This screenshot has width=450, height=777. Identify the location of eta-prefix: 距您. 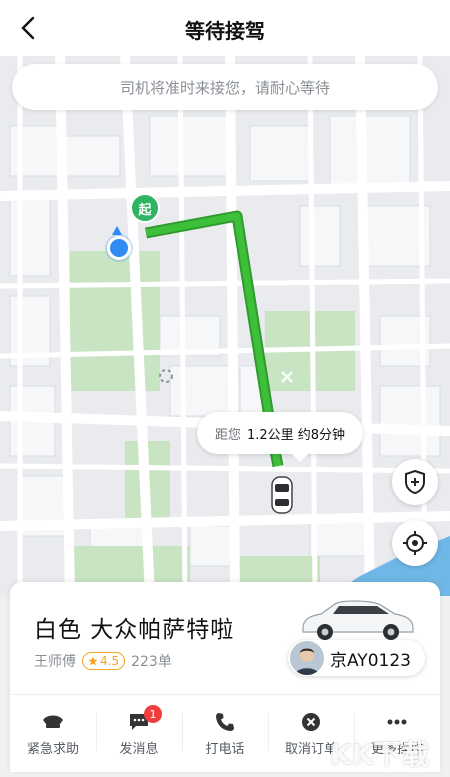
(227, 435).